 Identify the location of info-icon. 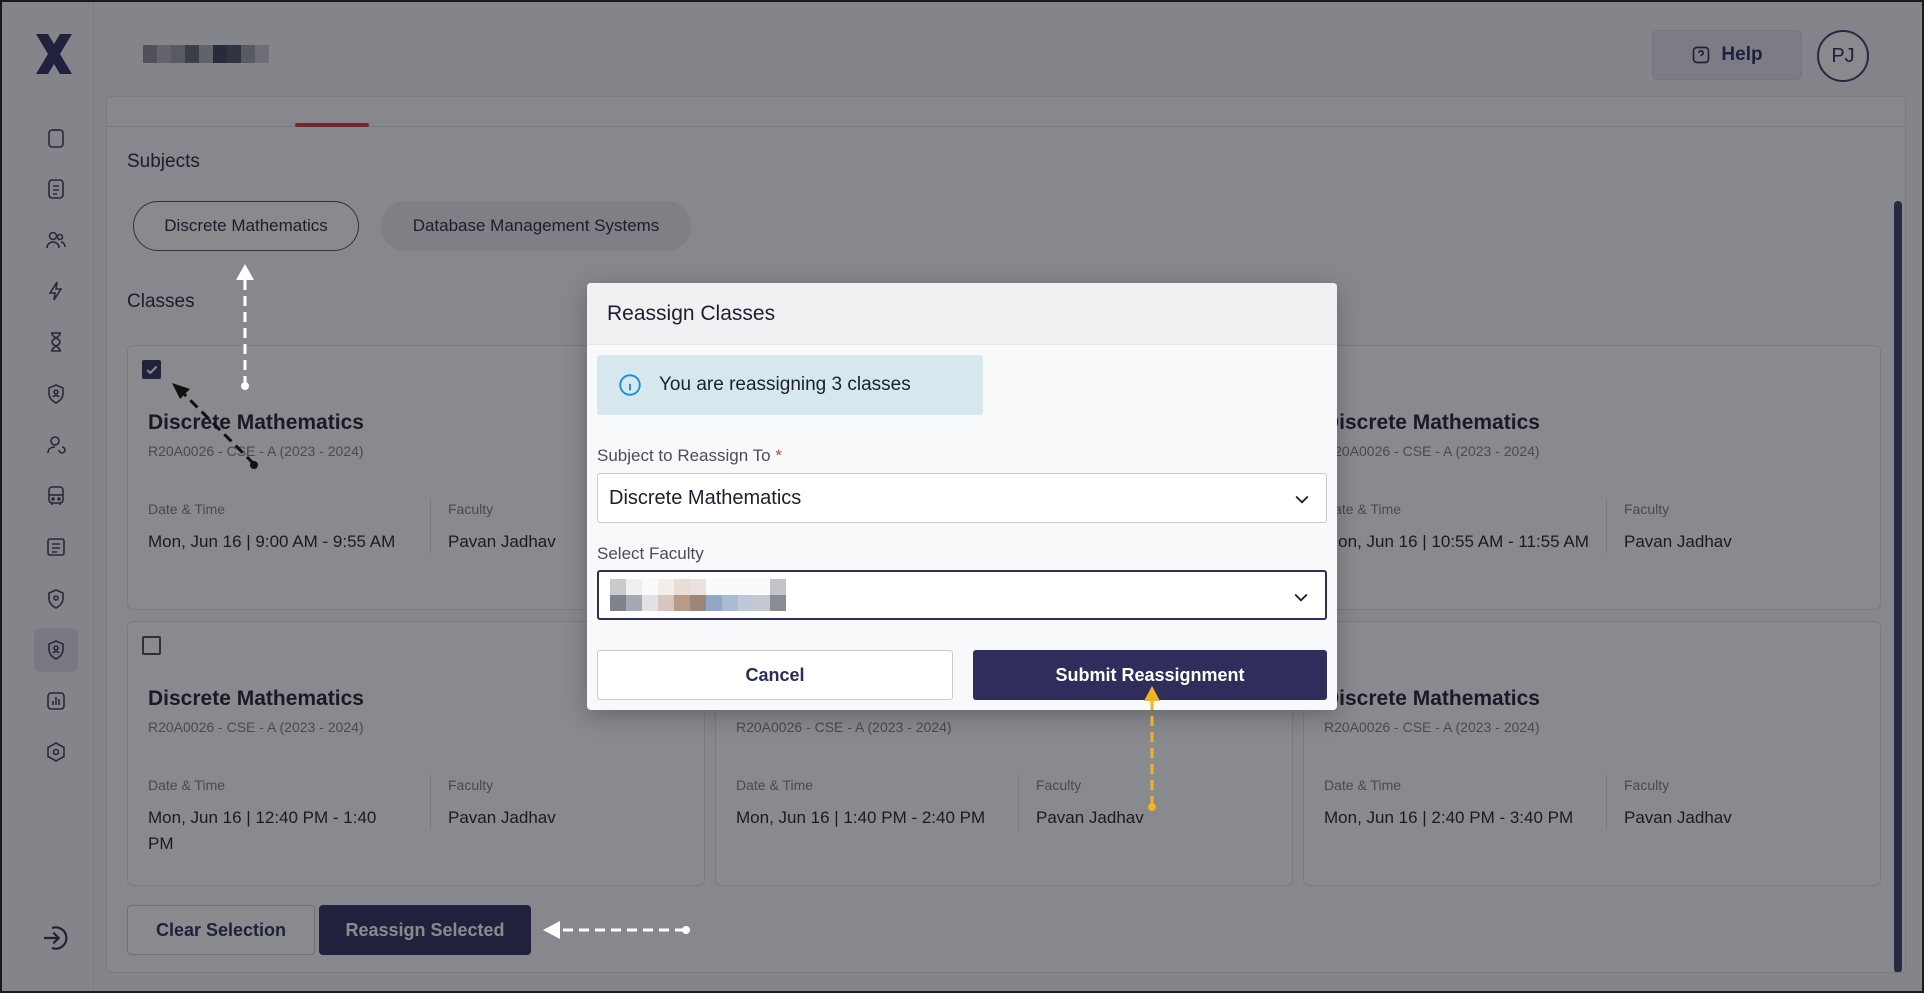
(630, 385).